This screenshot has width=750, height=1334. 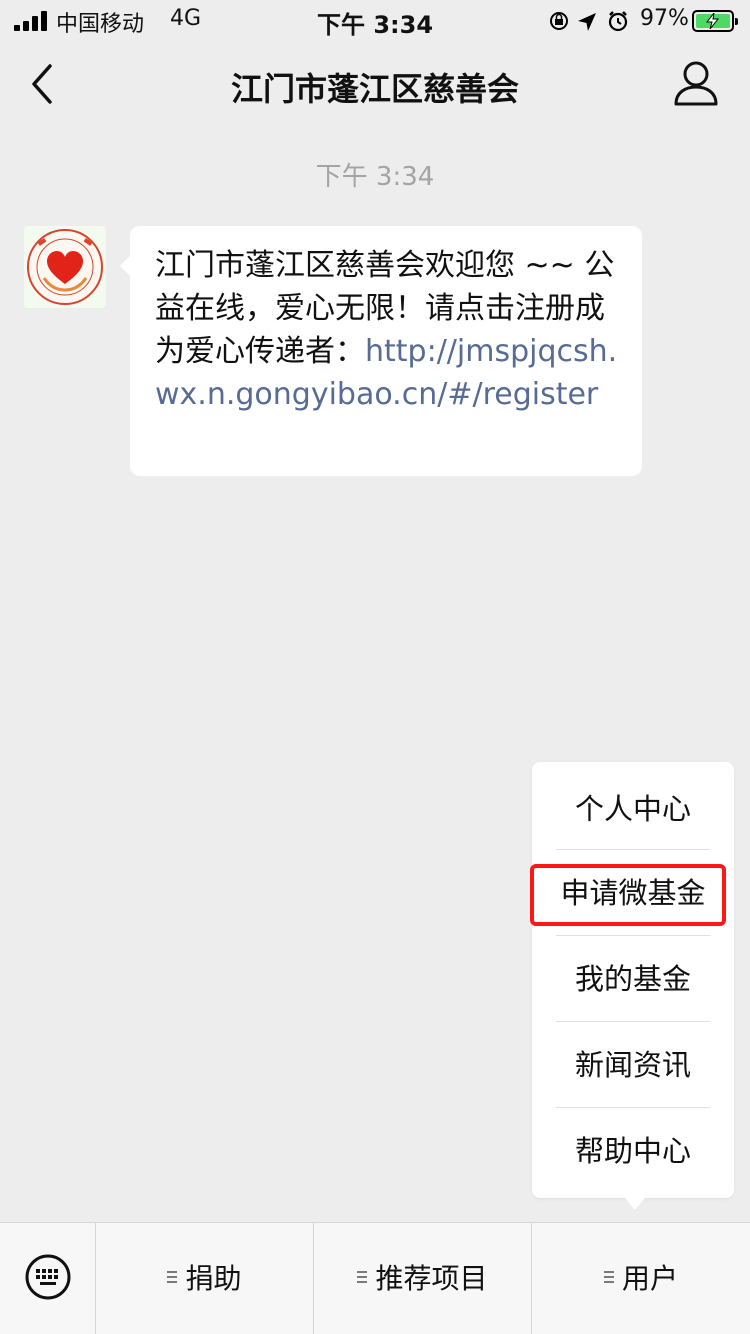 I want to click on menu-item-my-fund: 我的基金, so click(x=633, y=979).